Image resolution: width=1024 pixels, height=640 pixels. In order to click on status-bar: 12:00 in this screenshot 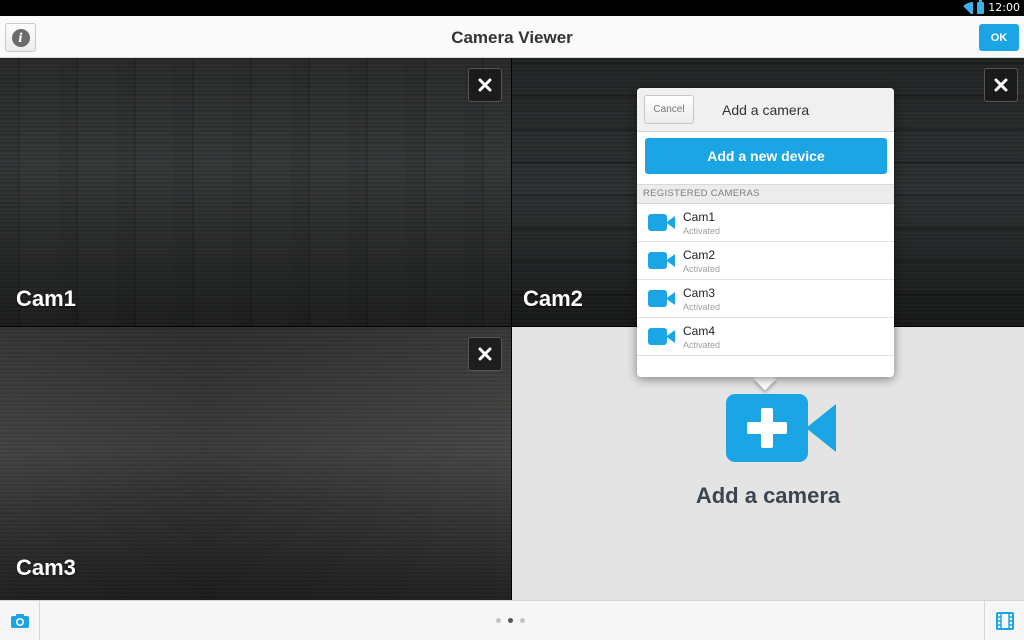, I will do `click(512, 8)`.